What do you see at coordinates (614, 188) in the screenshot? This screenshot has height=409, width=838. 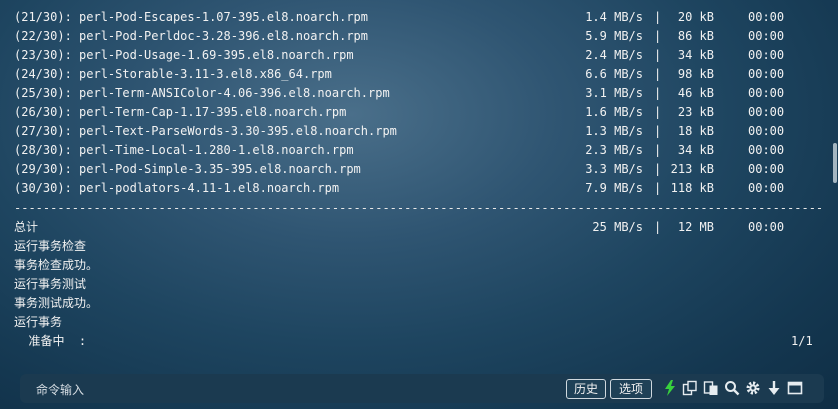 I see `download-speed: 7.9 MB/s` at bounding box center [614, 188].